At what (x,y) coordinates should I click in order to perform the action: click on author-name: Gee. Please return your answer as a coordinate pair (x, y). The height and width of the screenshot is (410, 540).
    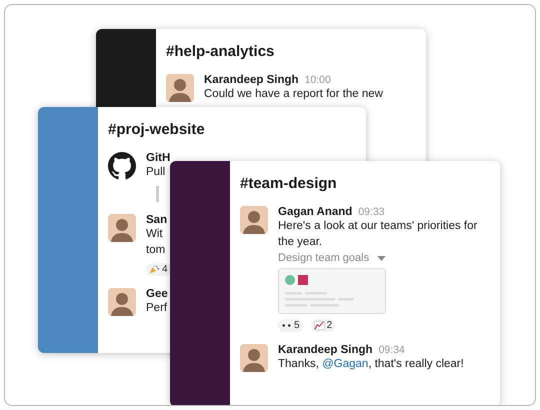
    Looking at the image, I should click on (157, 294).